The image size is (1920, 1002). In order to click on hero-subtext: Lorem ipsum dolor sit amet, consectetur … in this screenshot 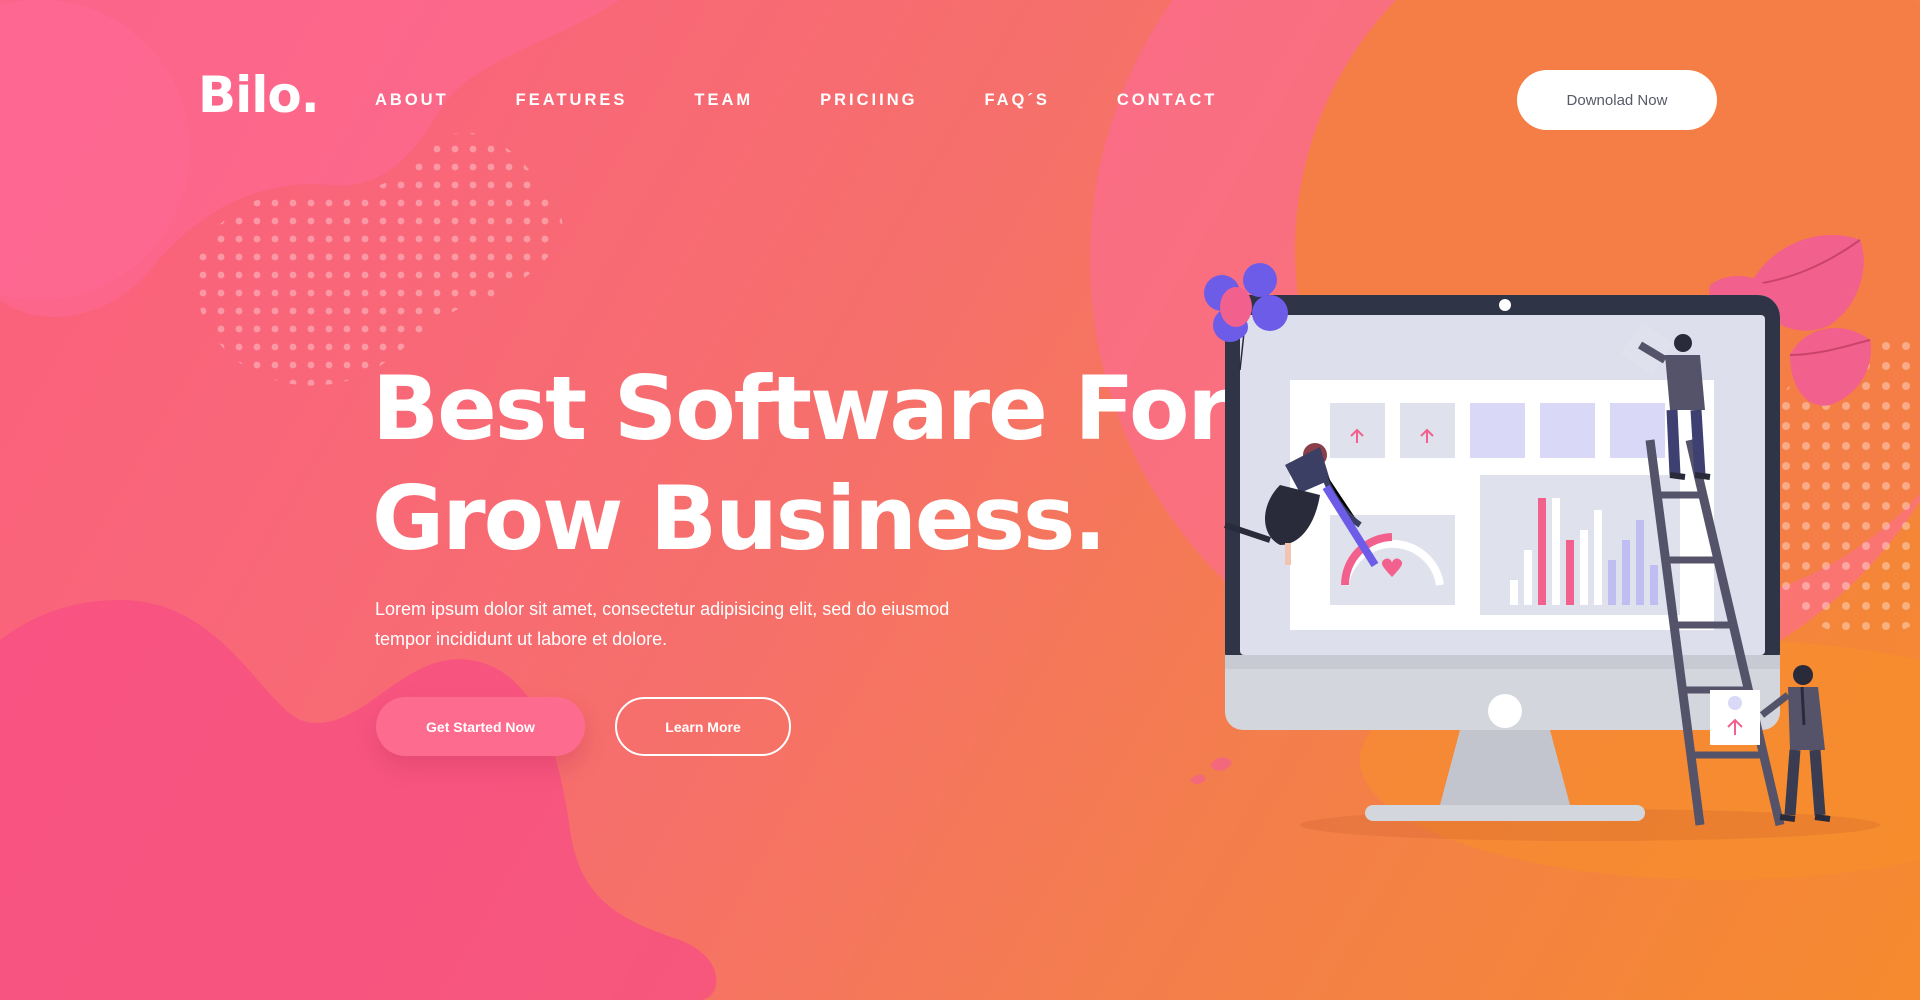, I will do `click(662, 624)`.